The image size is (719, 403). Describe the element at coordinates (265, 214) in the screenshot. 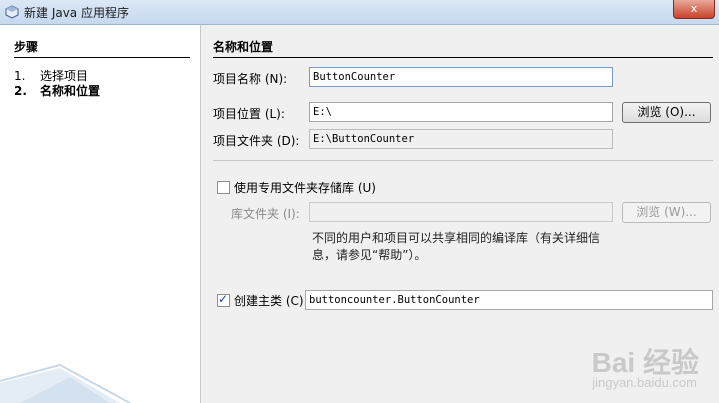

I see `lib-folder-label: 库文件夹 (I):` at that location.